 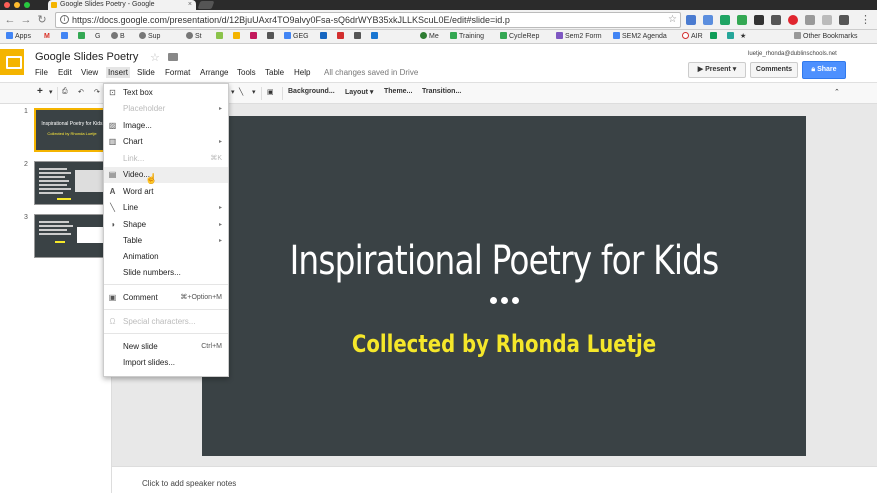 What do you see at coordinates (149, 37) in the screenshot?
I see `bookmark-sup: Sup` at bounding box center [149, 37].